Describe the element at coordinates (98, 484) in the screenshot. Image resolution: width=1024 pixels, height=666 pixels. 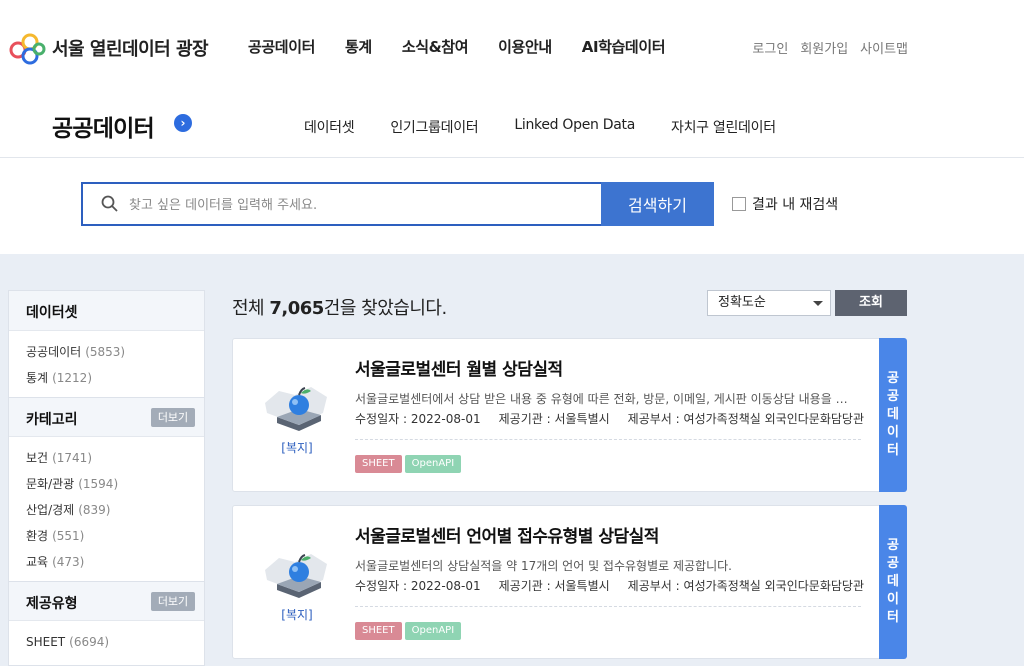
I see `filter-item-count: (1594)` at that location.